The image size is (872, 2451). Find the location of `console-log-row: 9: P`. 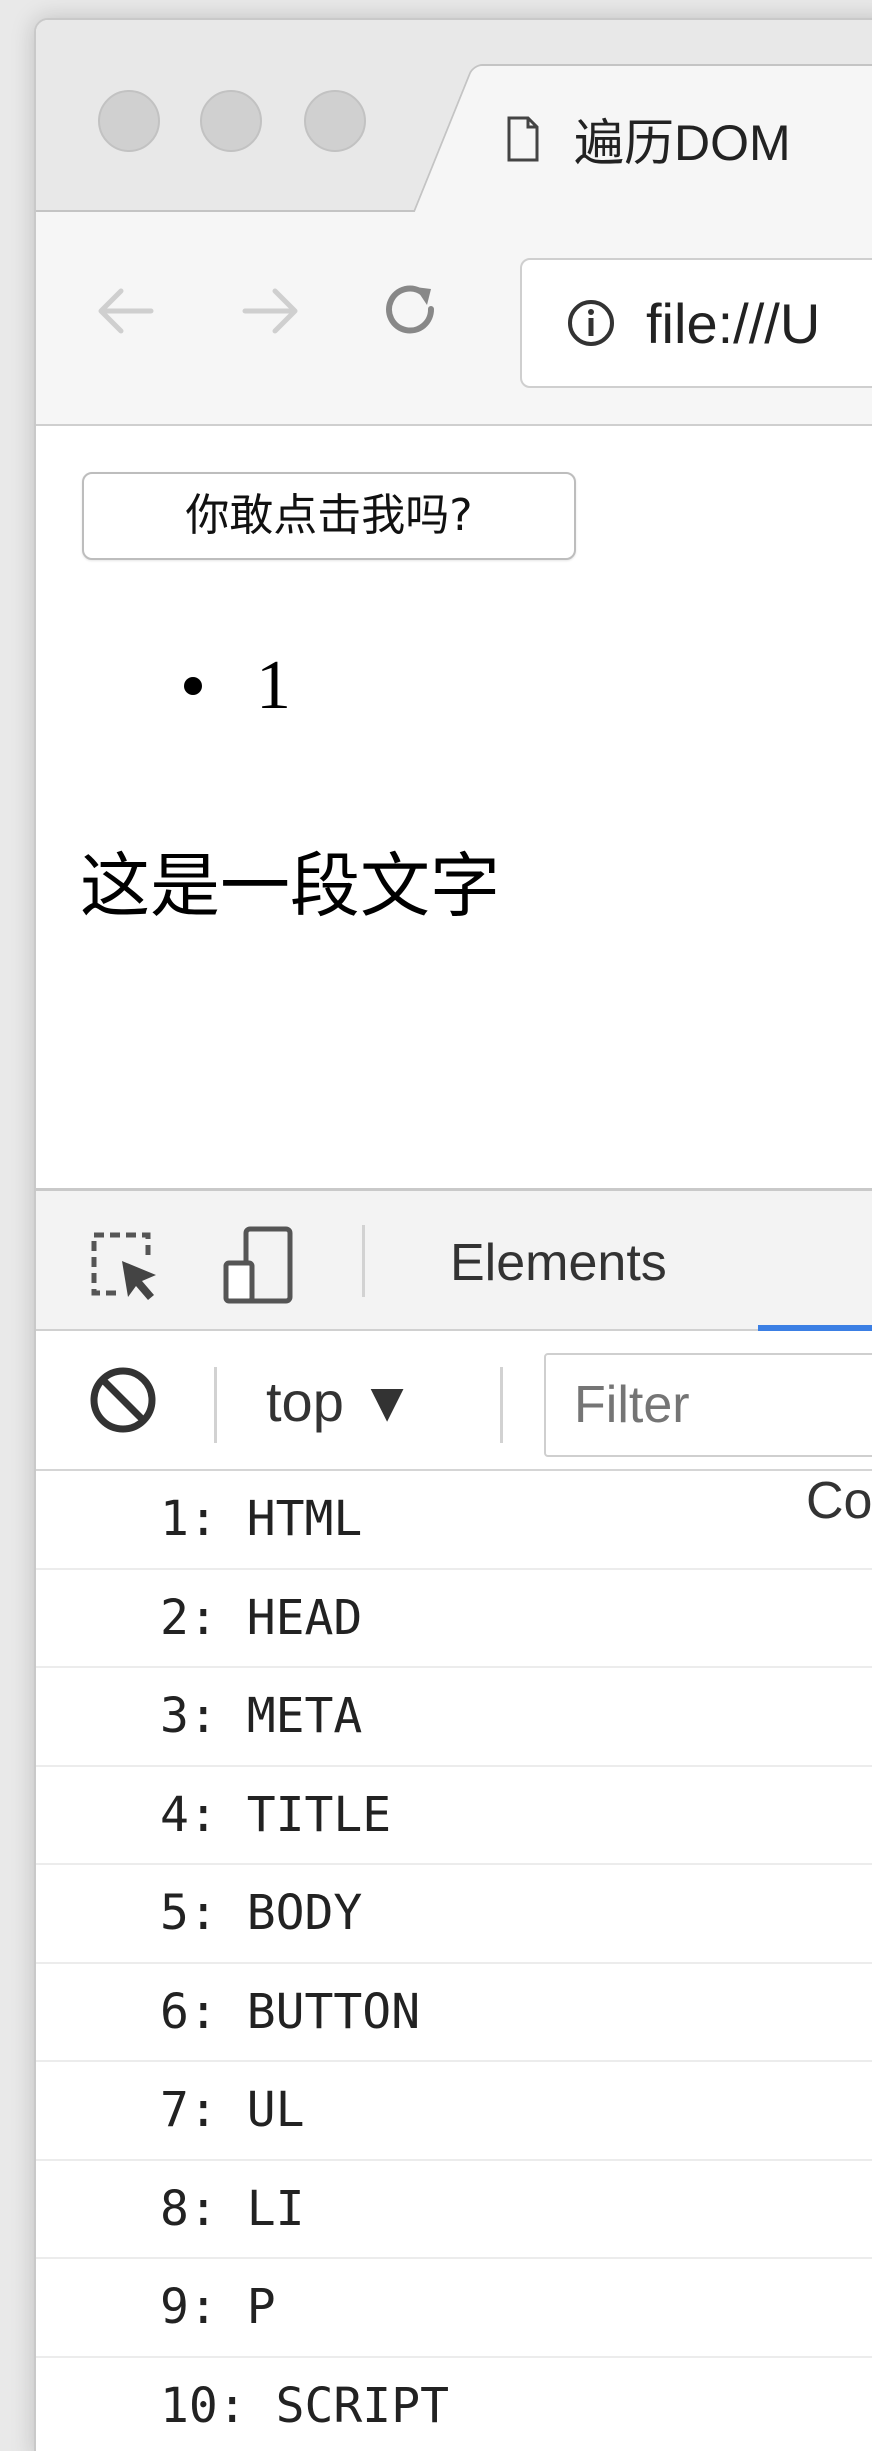

console-log-row: 9: P is located at coordinates (454, 2308).